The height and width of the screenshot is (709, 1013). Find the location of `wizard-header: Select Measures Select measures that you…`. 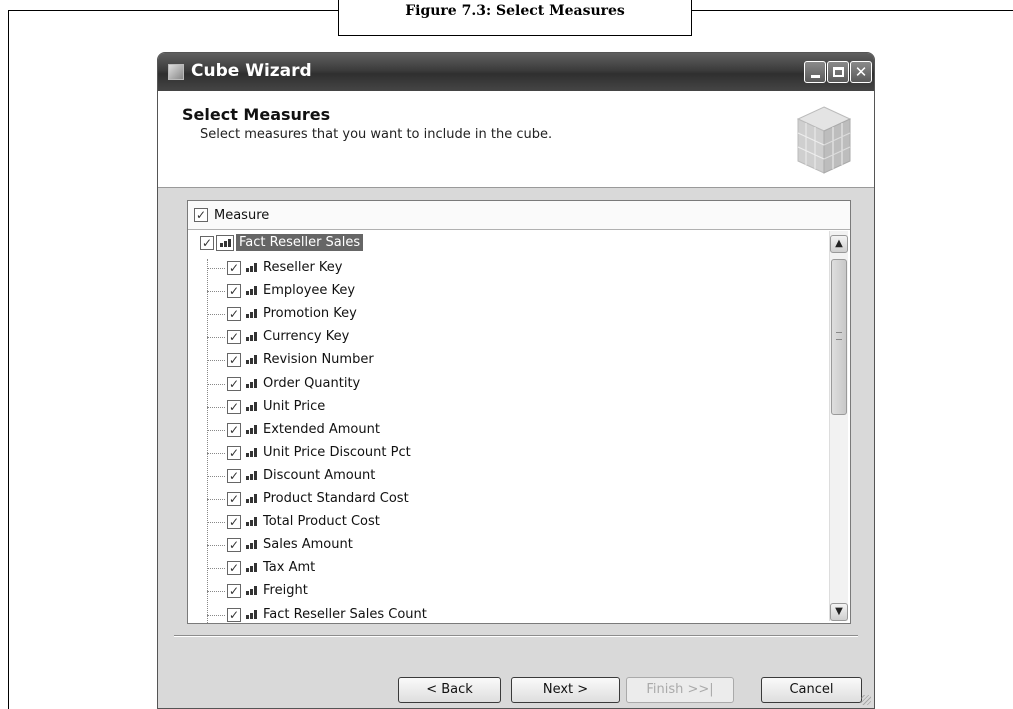

wizard-header: Select Measures Select measures that you… is located at coordinates (516, 139).